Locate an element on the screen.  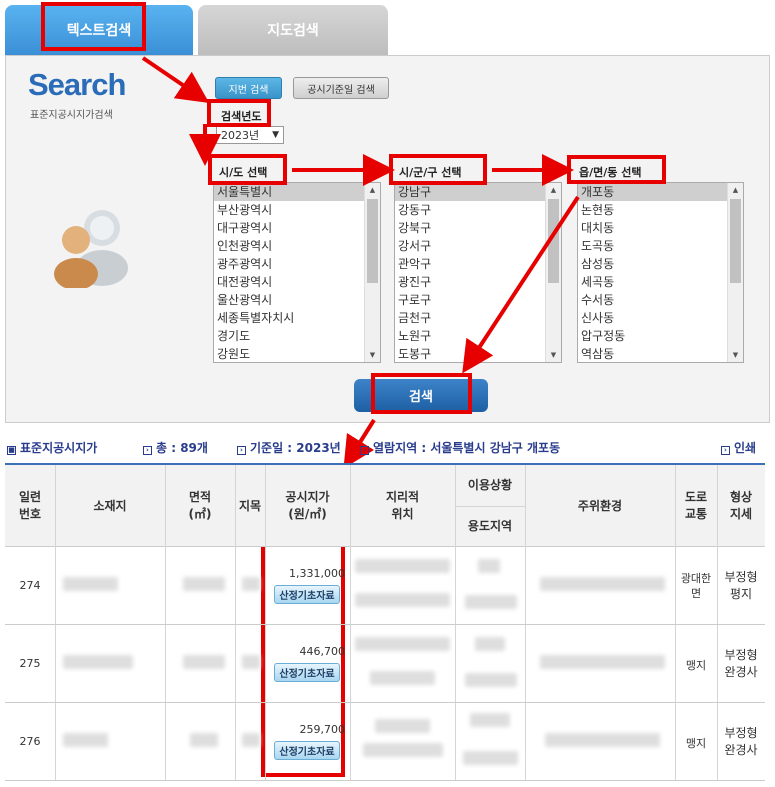
list-item: 도봉구 is located at coordinates (478, 353).